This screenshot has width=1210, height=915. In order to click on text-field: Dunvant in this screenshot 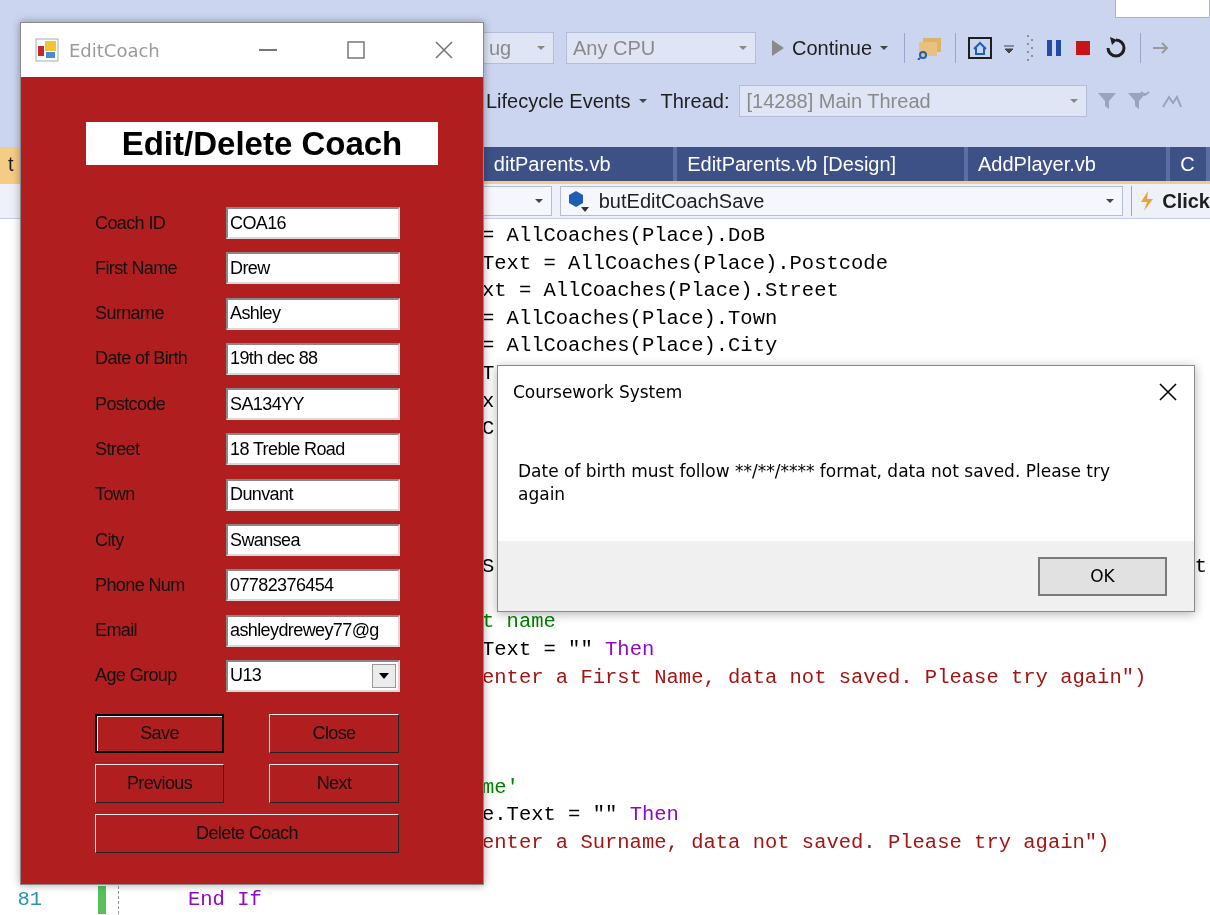, I will do `click(313, 494)`.